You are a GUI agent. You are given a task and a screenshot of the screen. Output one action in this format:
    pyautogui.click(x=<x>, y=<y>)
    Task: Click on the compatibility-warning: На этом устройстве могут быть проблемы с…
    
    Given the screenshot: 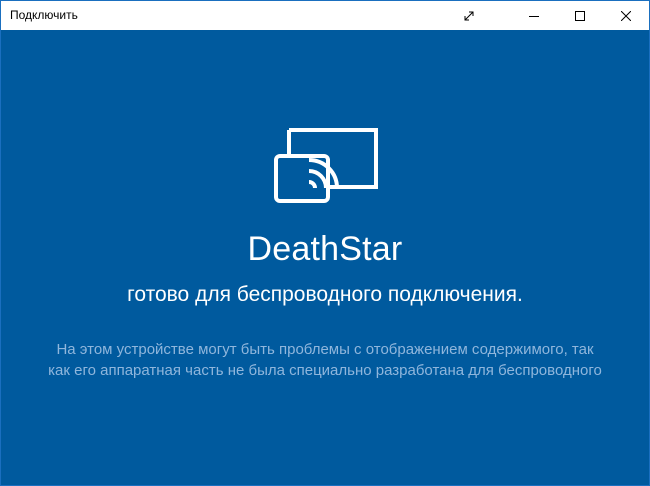 What is the action you would take?
    pyautogui.click(x=325, y=360)
    